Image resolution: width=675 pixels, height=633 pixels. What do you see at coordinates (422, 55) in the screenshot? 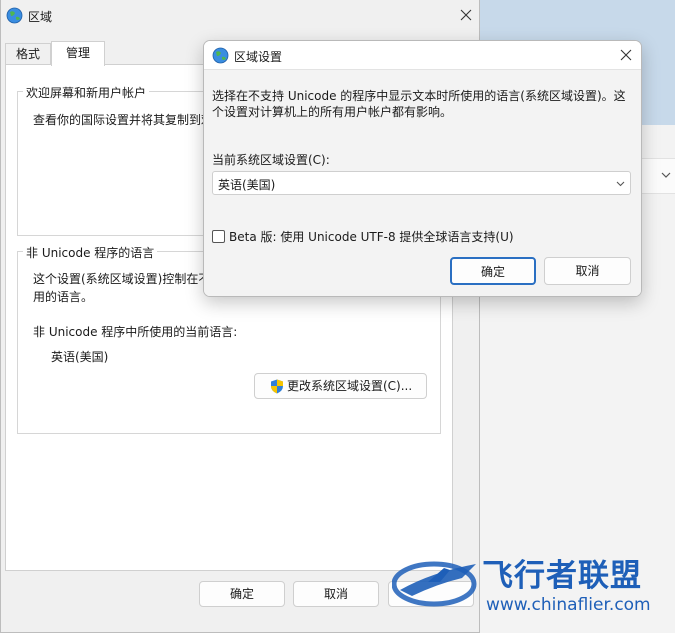
I see `dialog-titlebar: 区域设置` at bounding box center [422, 55].